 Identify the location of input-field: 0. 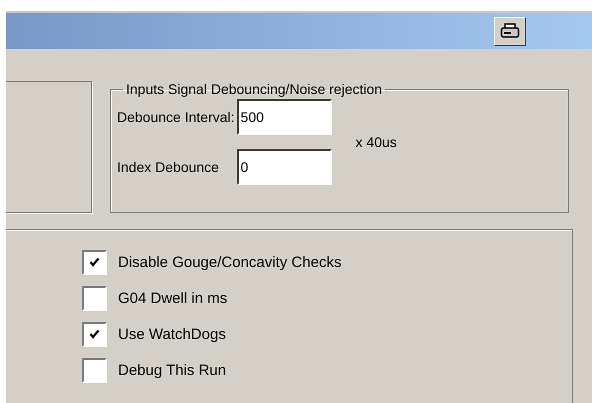
(284, 167).